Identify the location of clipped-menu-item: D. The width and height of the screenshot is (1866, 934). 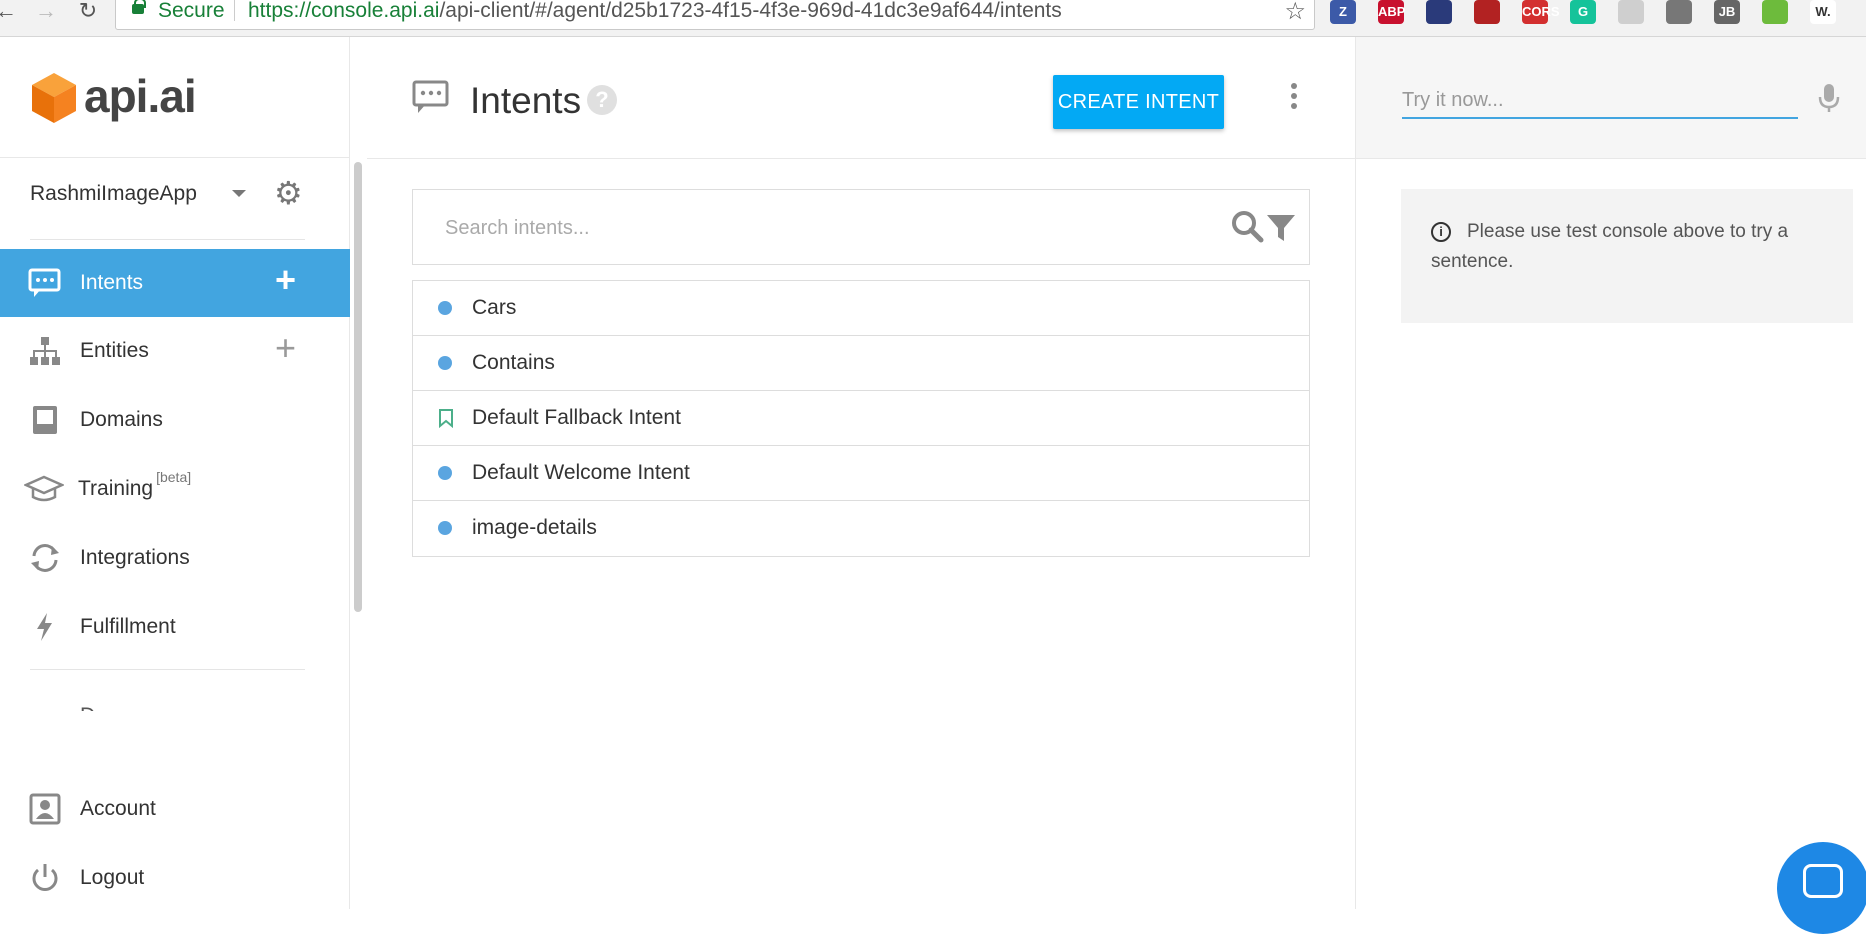
(87, 707).